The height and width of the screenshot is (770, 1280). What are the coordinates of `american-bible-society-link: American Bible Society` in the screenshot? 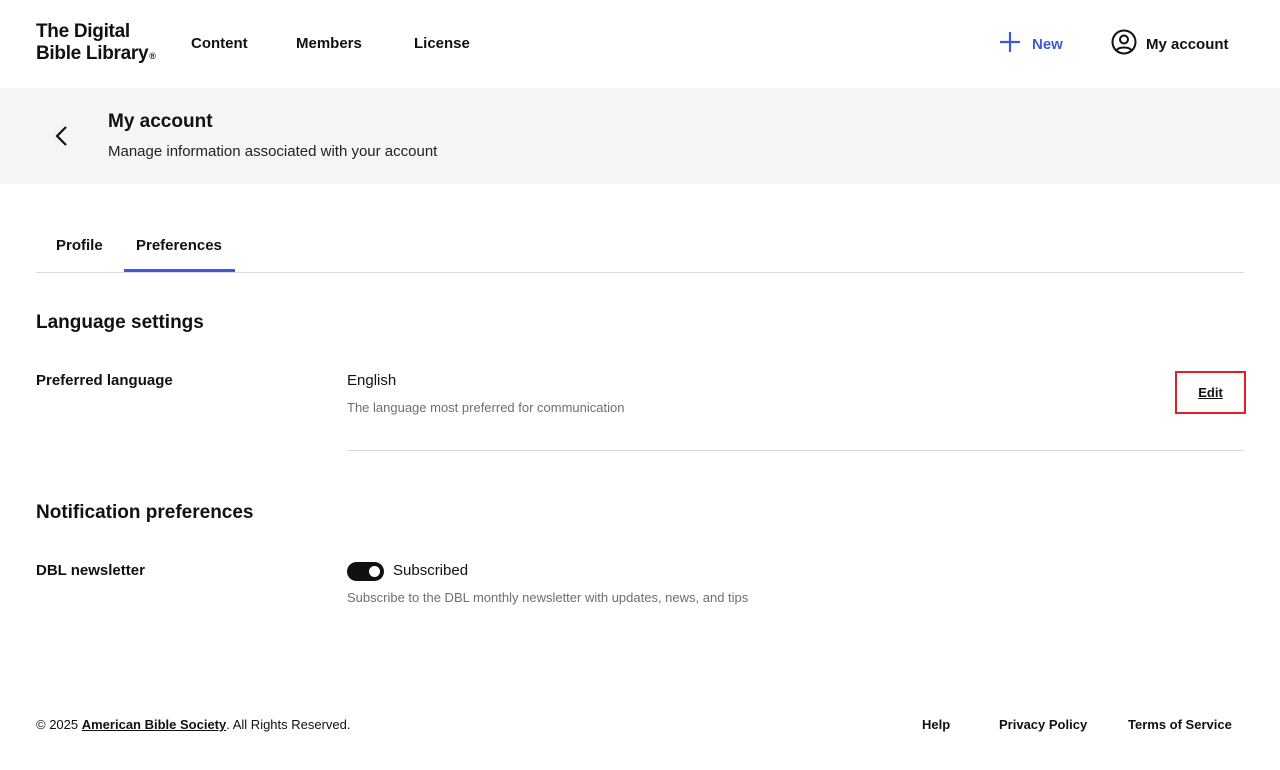 It's located at (154, 724).